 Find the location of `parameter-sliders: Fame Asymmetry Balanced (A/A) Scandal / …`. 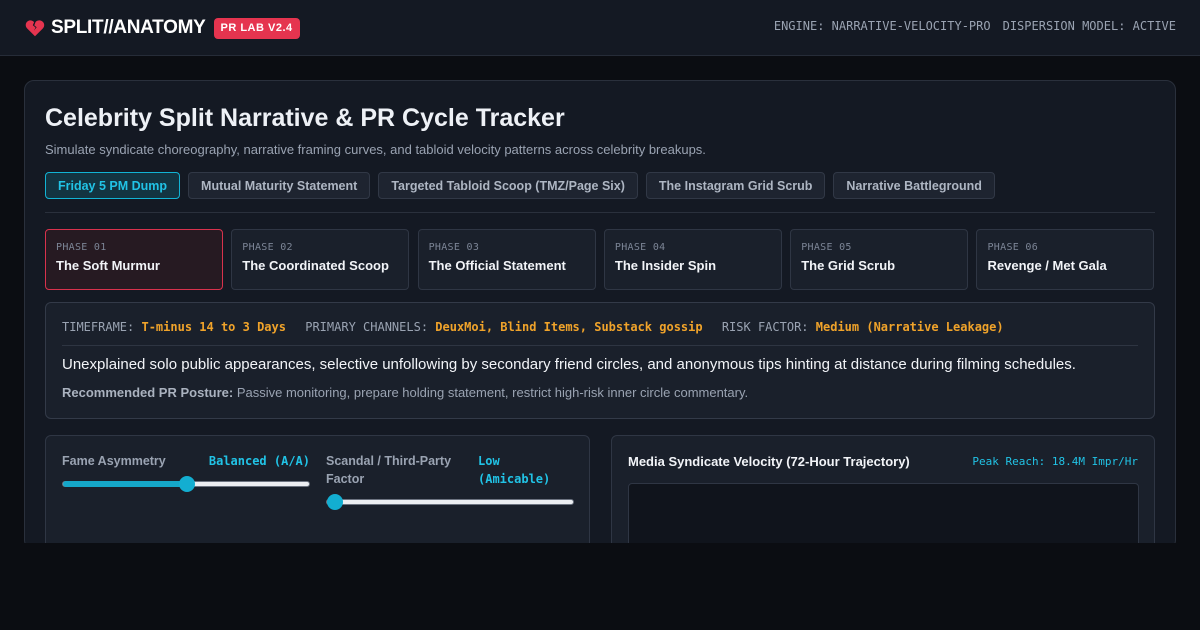

parameter-sliders: Fame Asymmetry Balanced (A/A) Scandal / … is located at coordinates (317, 495).